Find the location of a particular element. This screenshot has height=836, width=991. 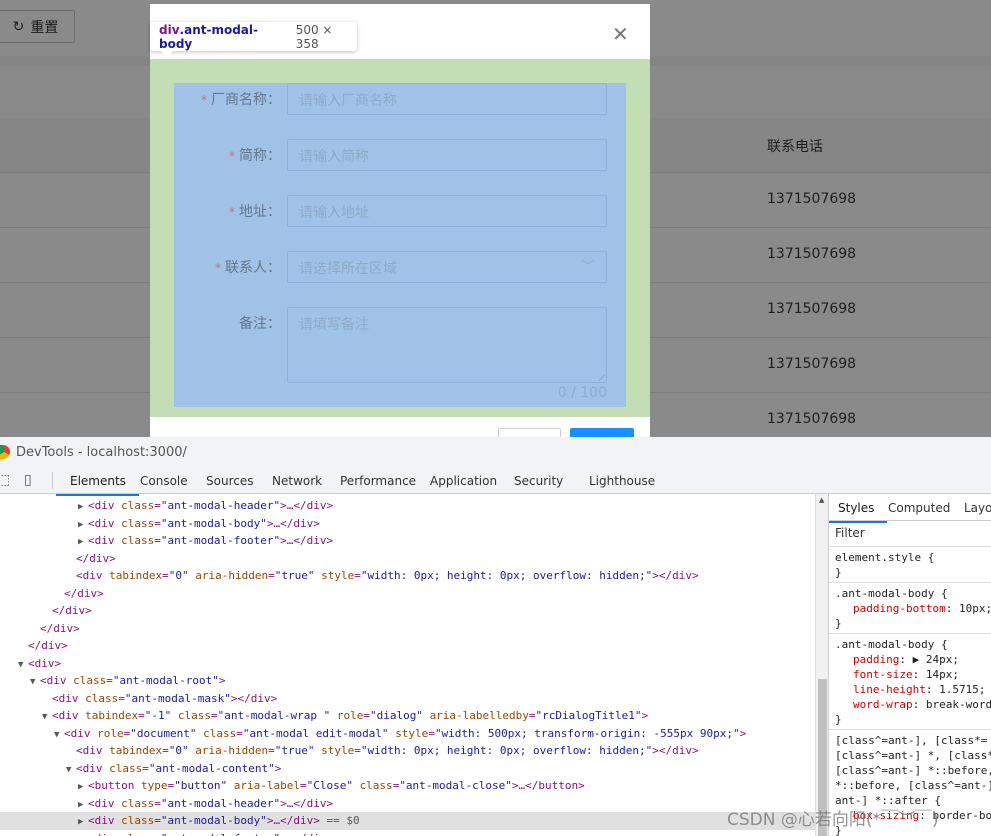

css-declaration: font-size: 14px; is located at coordinates (910, 674).